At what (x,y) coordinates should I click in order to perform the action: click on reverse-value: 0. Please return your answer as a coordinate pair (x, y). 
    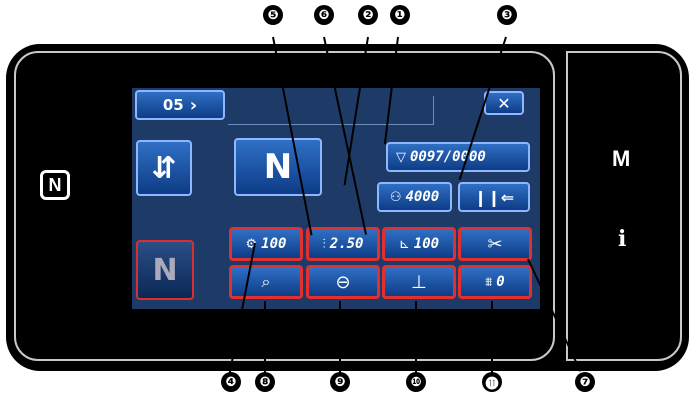
    Looking at the image, I should click on (500, 282).